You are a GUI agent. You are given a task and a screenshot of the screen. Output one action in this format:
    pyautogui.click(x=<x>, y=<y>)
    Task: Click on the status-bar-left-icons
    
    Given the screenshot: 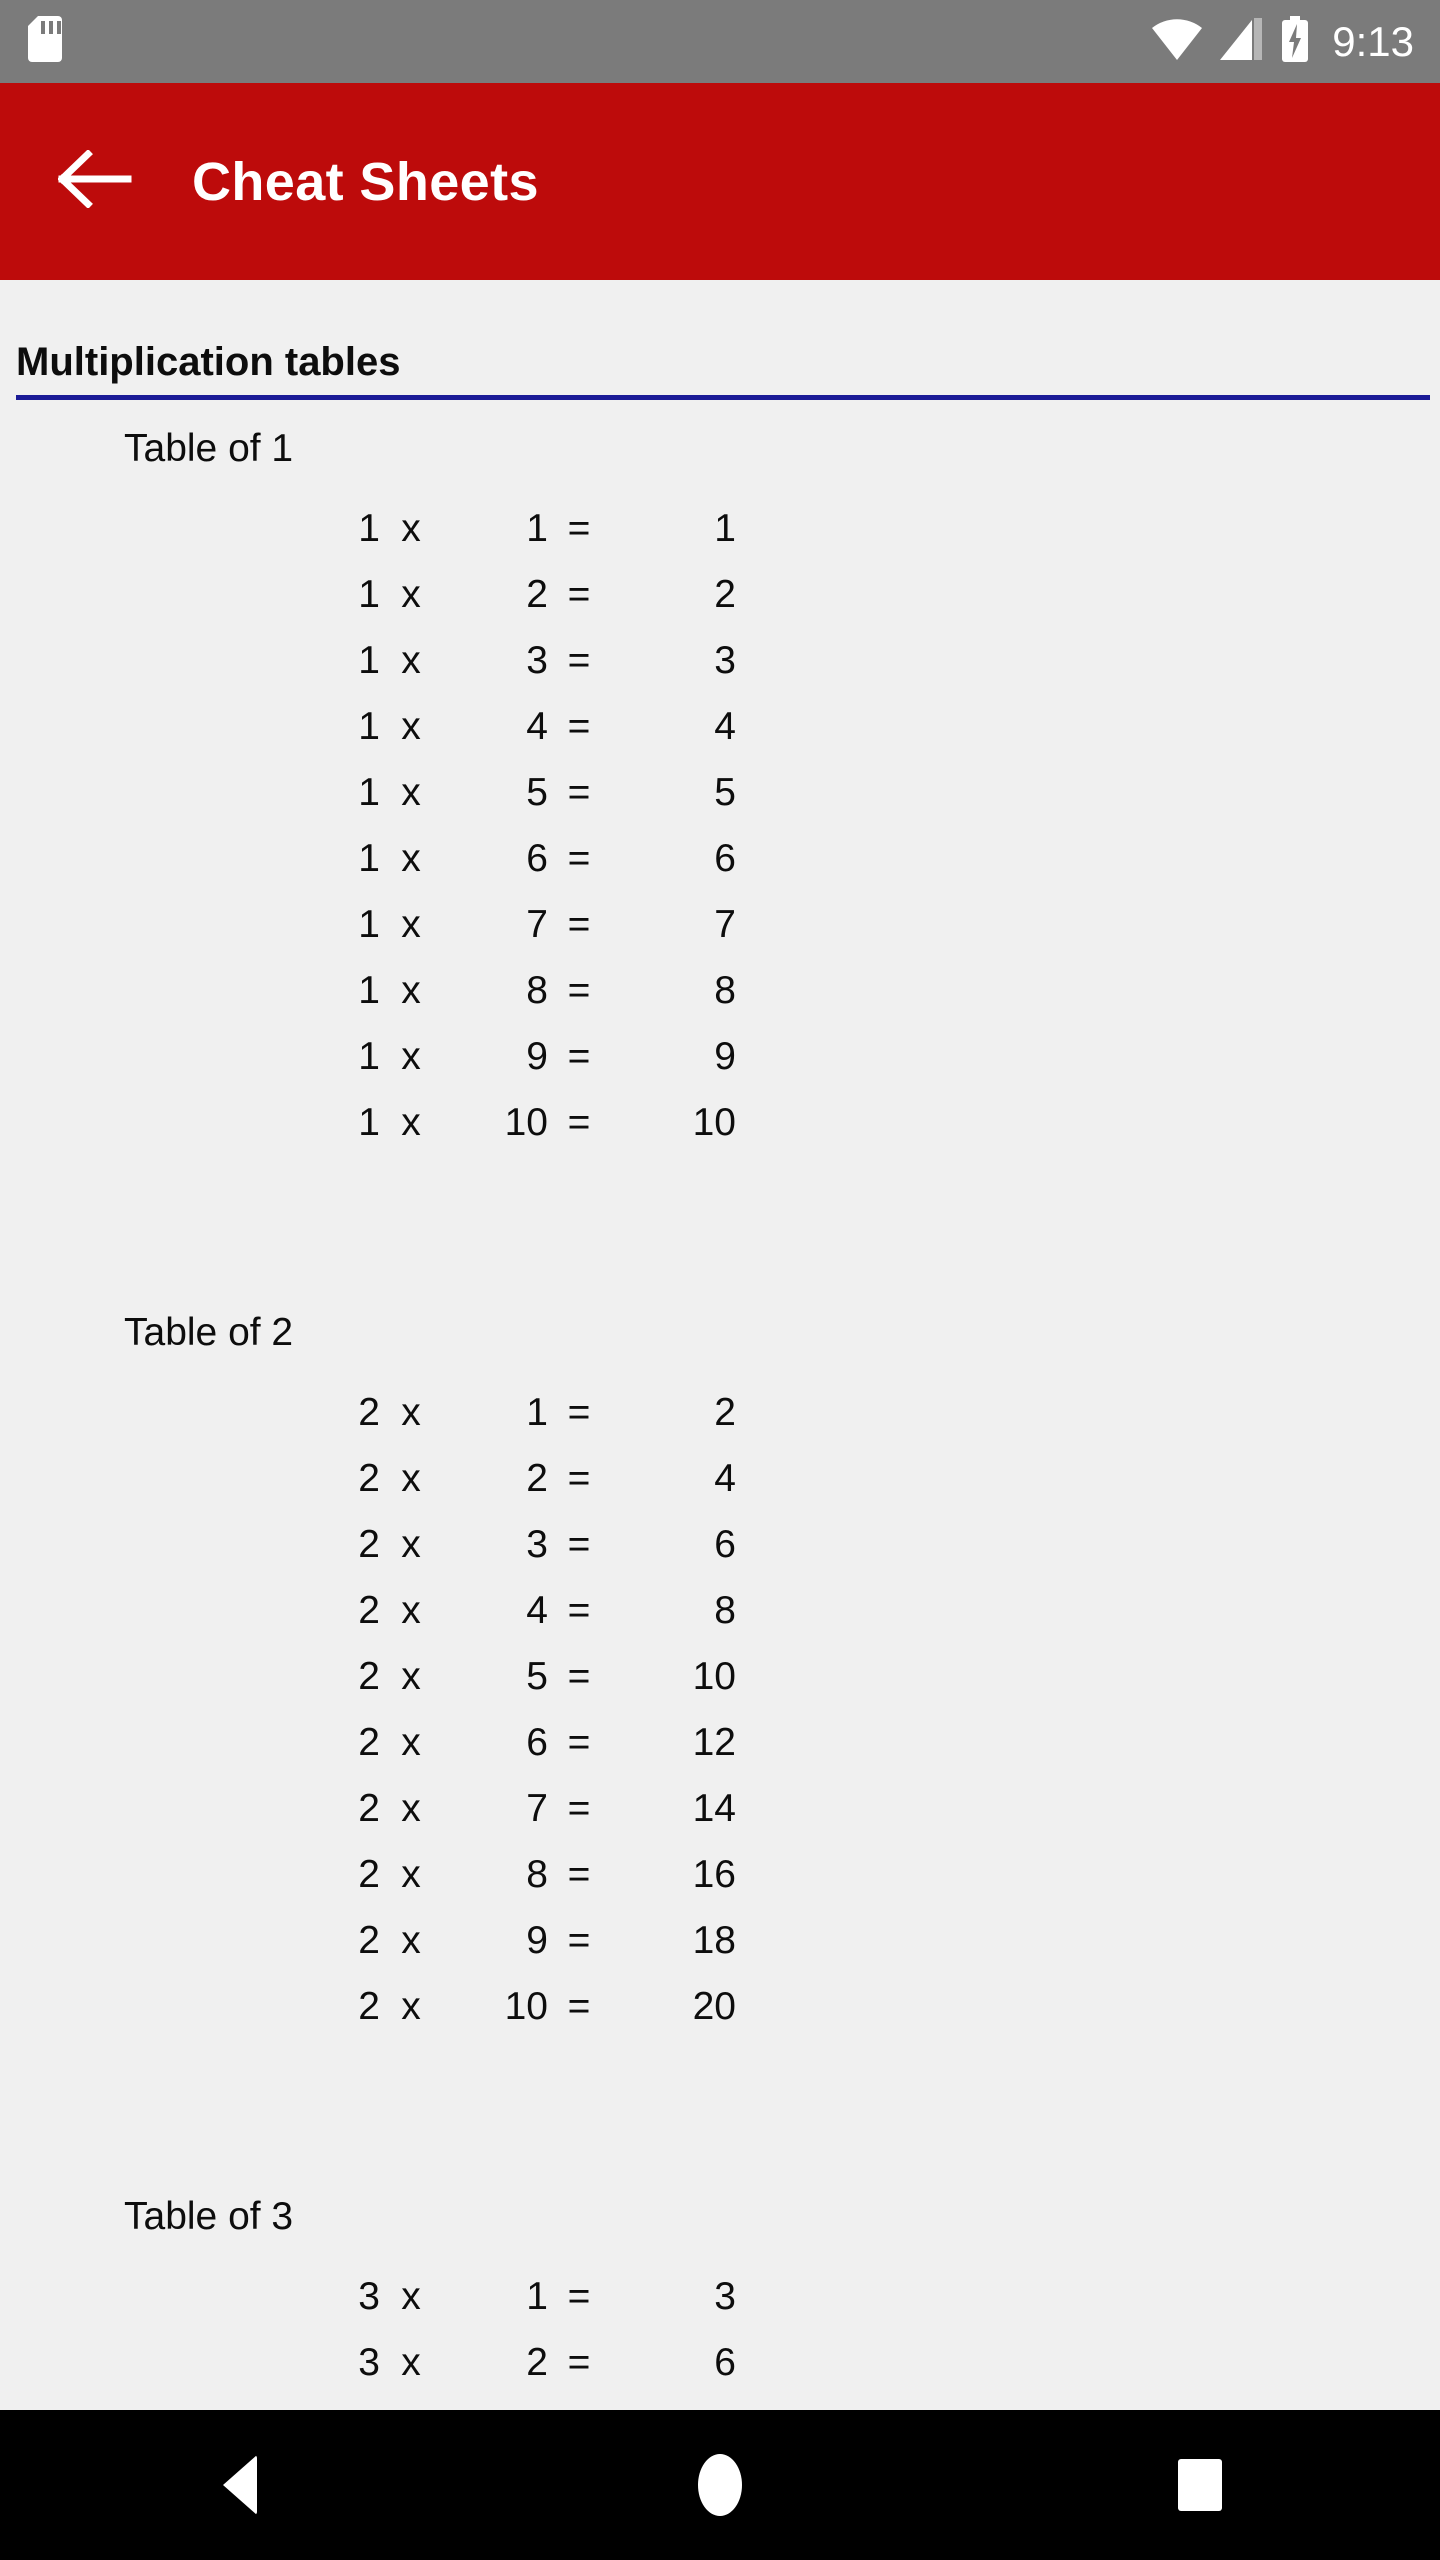 What is the action you would take?
    pyautogui.click(x=45, y=41)
    